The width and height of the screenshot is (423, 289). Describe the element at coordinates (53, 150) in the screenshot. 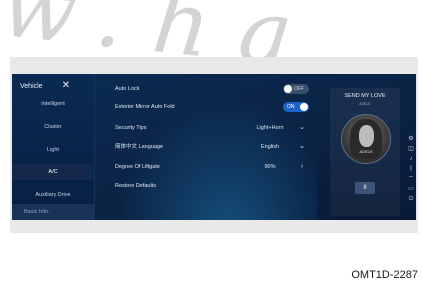

I see `sidebar-item-light: Light` at that location.